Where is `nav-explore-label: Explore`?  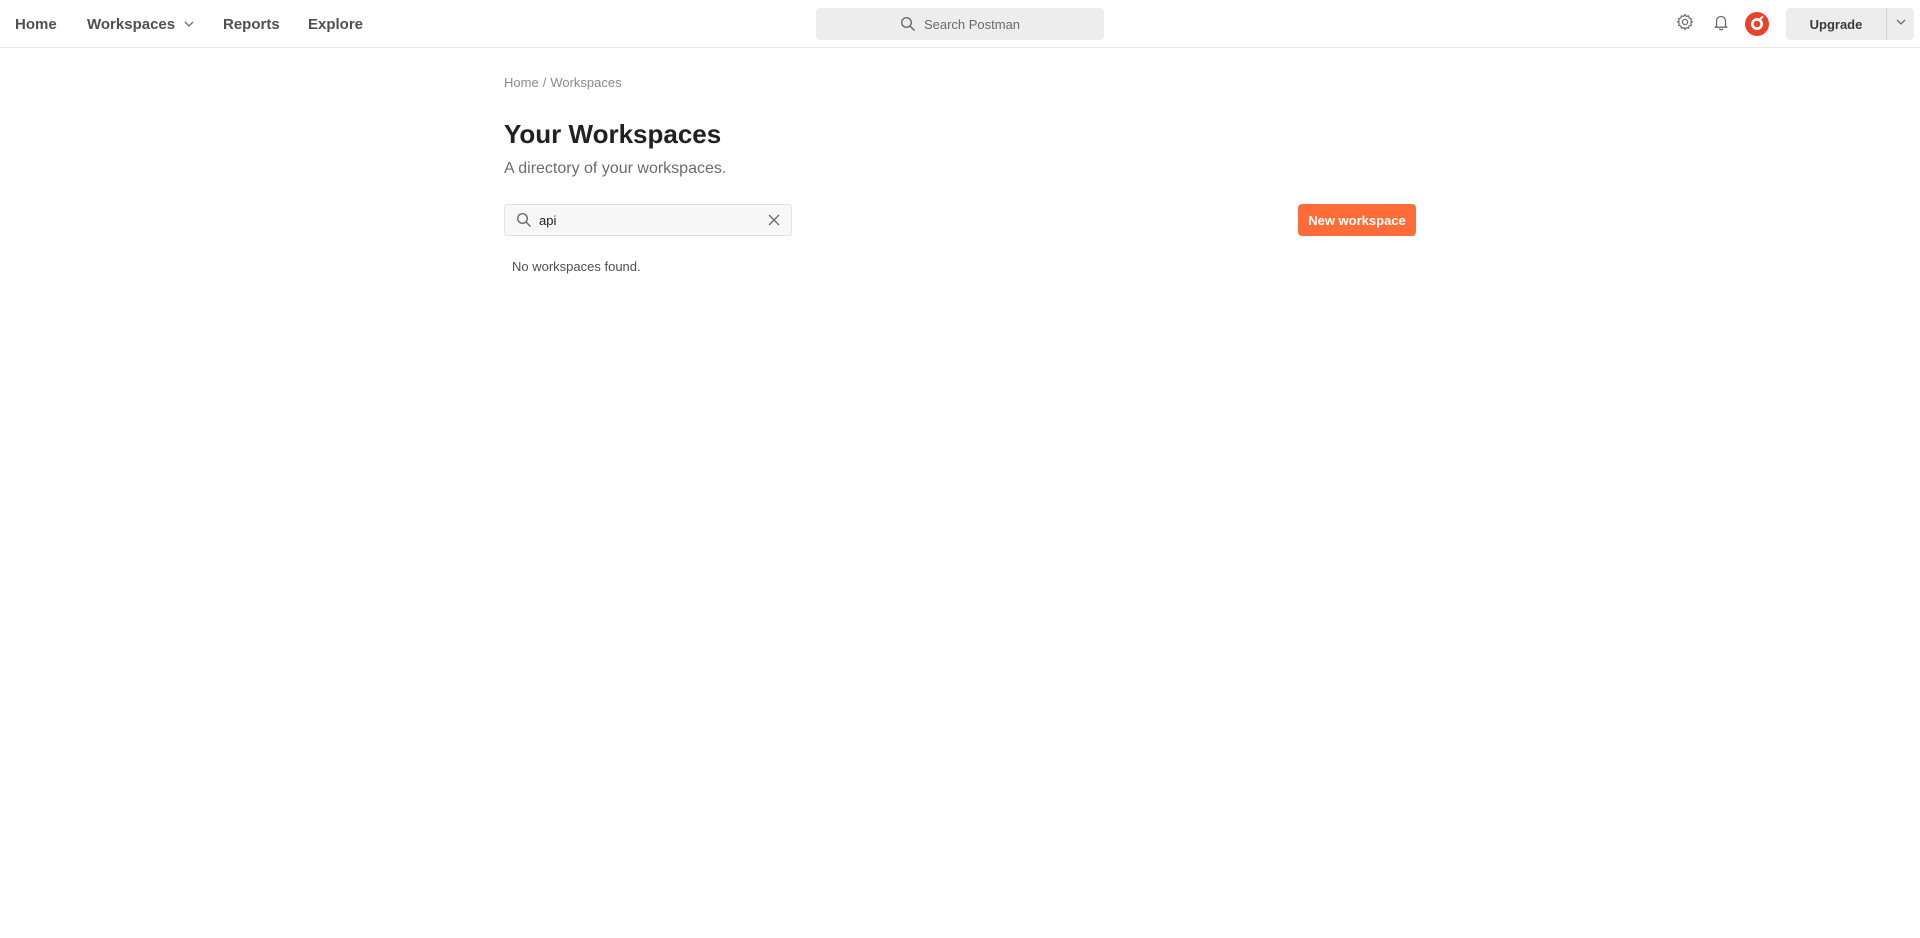
nav-explore-label: Explore is located at coordinates (336, 24).